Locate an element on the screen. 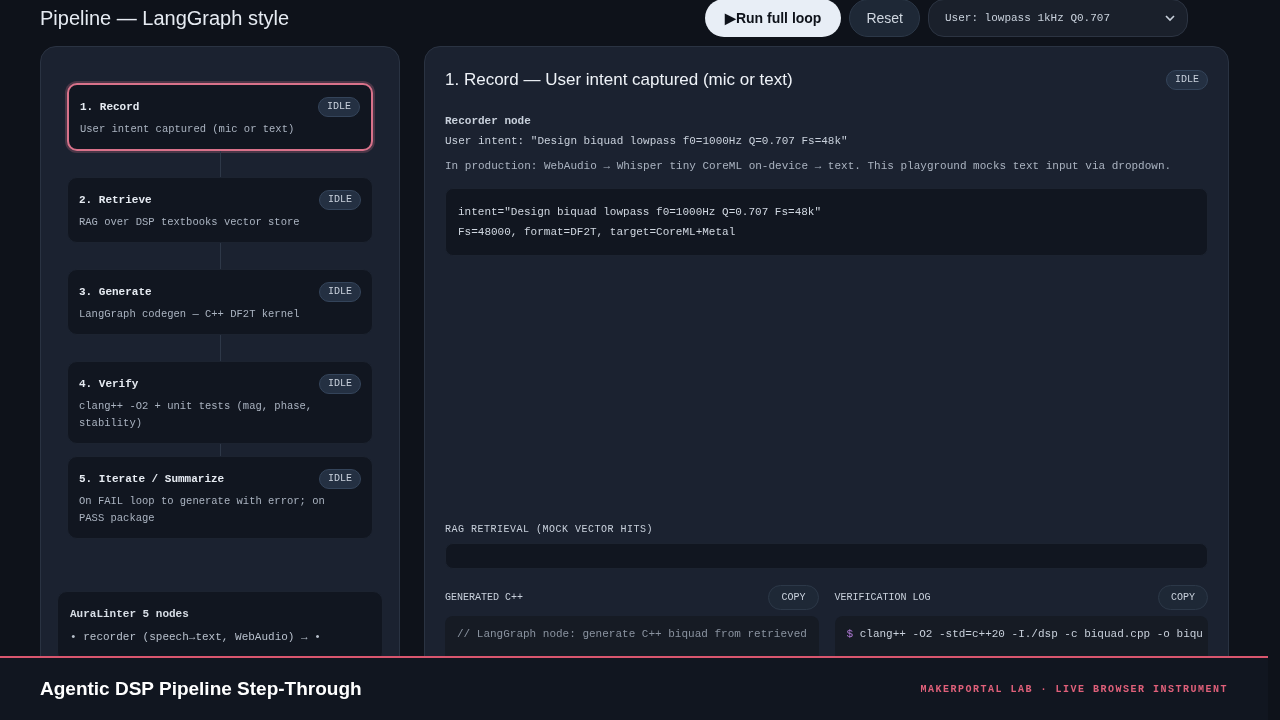  section-label: GENERATED C++ is located at coordinates (484, 597).